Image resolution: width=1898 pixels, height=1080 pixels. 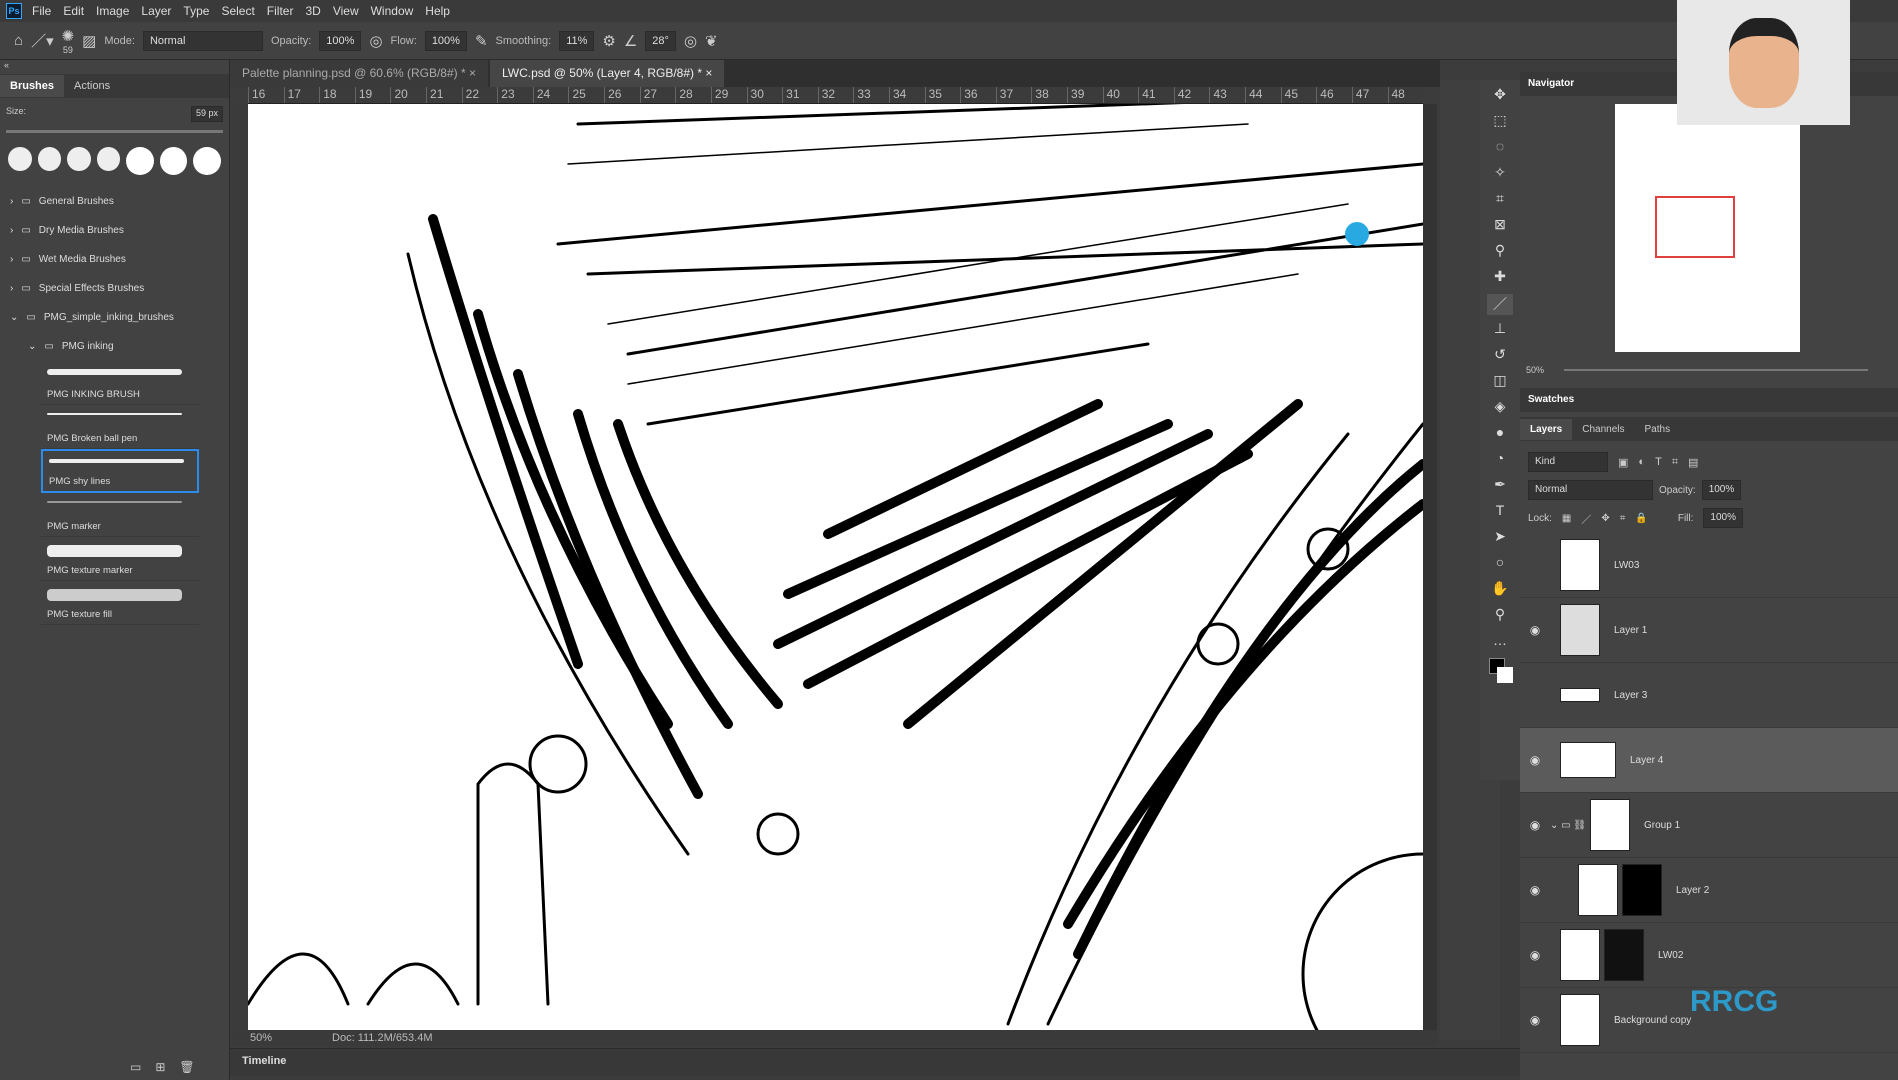 I want to click on brush-item: PMG shy lines, so click(x=120, y=471).